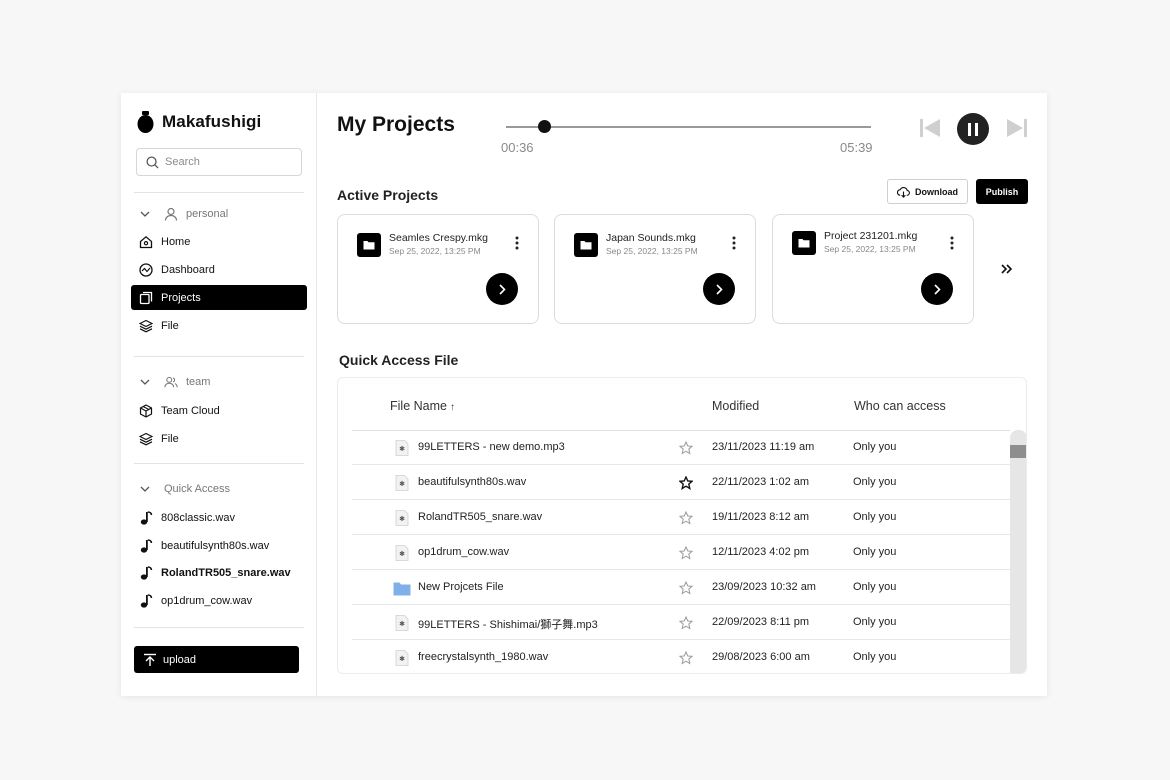 This screenshot has height=780, width=1170. What do you see at coordinates (761, 657) in the screenshot?
I see `modified-date: 29/08/2023 6:00 am` at bounding box center [761, 657].